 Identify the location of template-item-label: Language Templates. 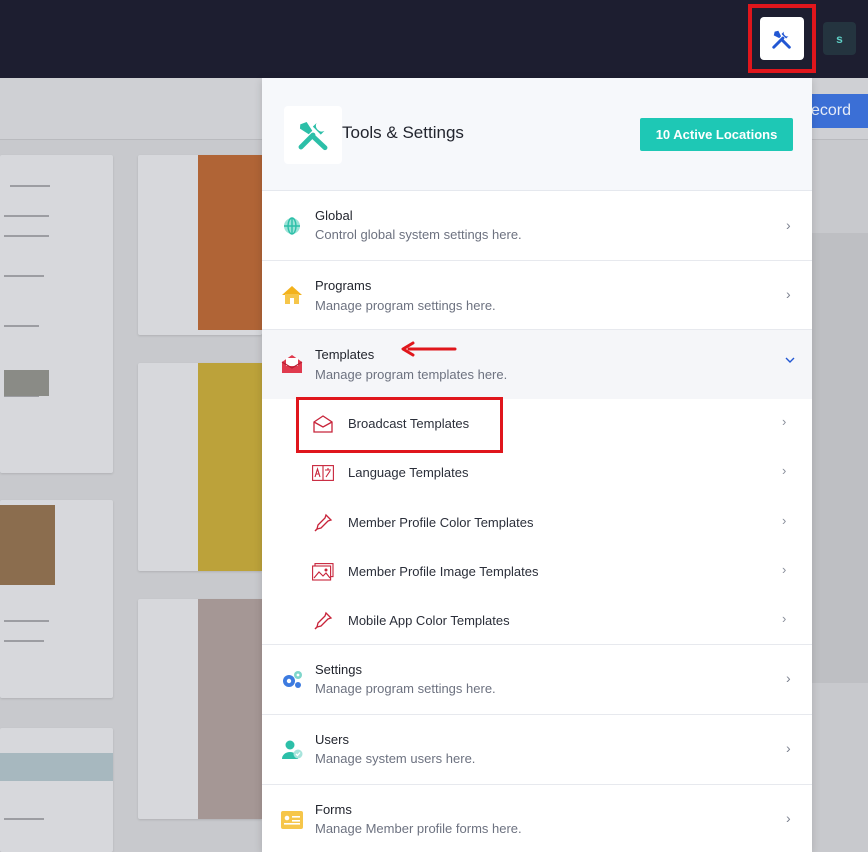
(408, 472).